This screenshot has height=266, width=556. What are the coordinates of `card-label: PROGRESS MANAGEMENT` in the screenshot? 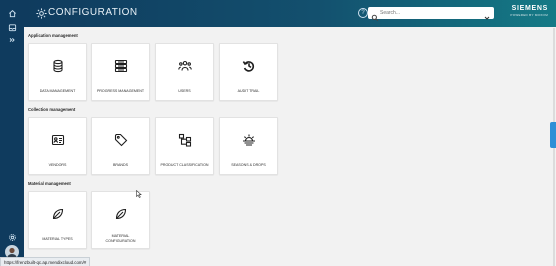 It's located at (120, 90).